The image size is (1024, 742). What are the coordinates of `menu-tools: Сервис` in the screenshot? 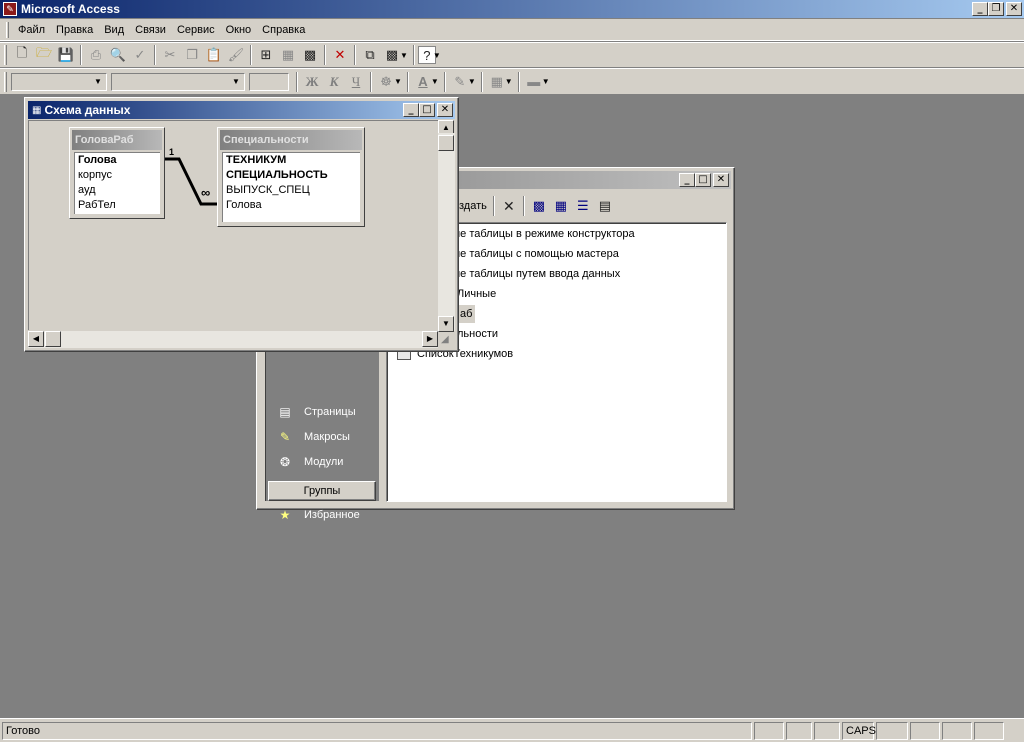 It's located at (196, 30).